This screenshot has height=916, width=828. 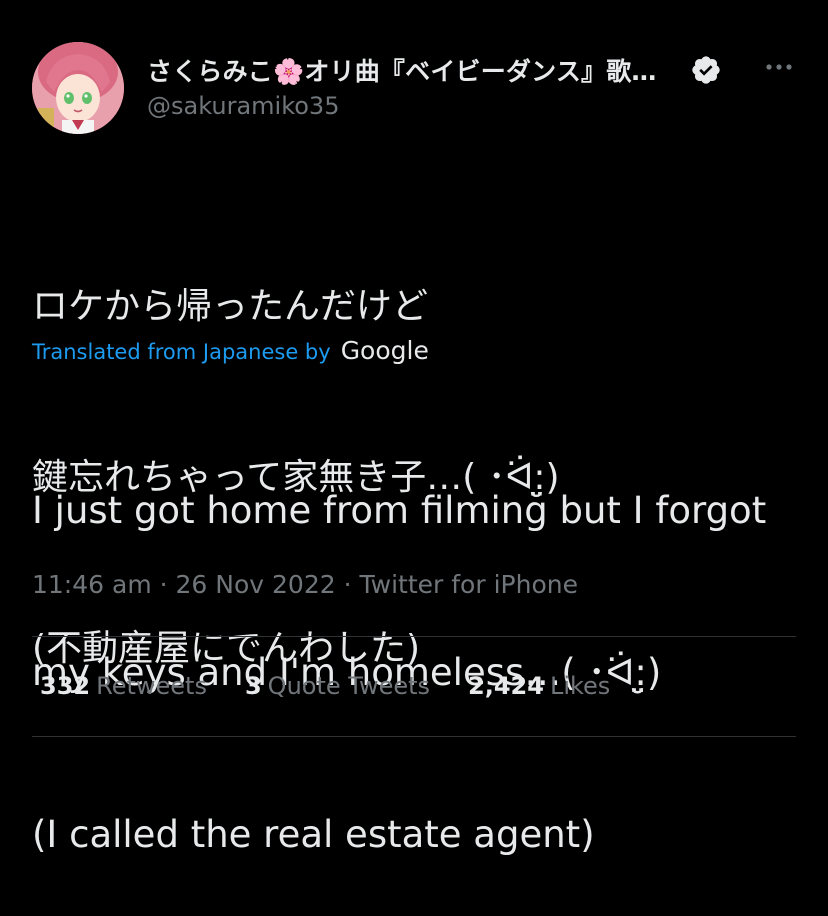 What do you see at coordinates (92, 584) in the screenshot?
I see `tweet-time: 11:46 am` at bounding box center [92, 584].